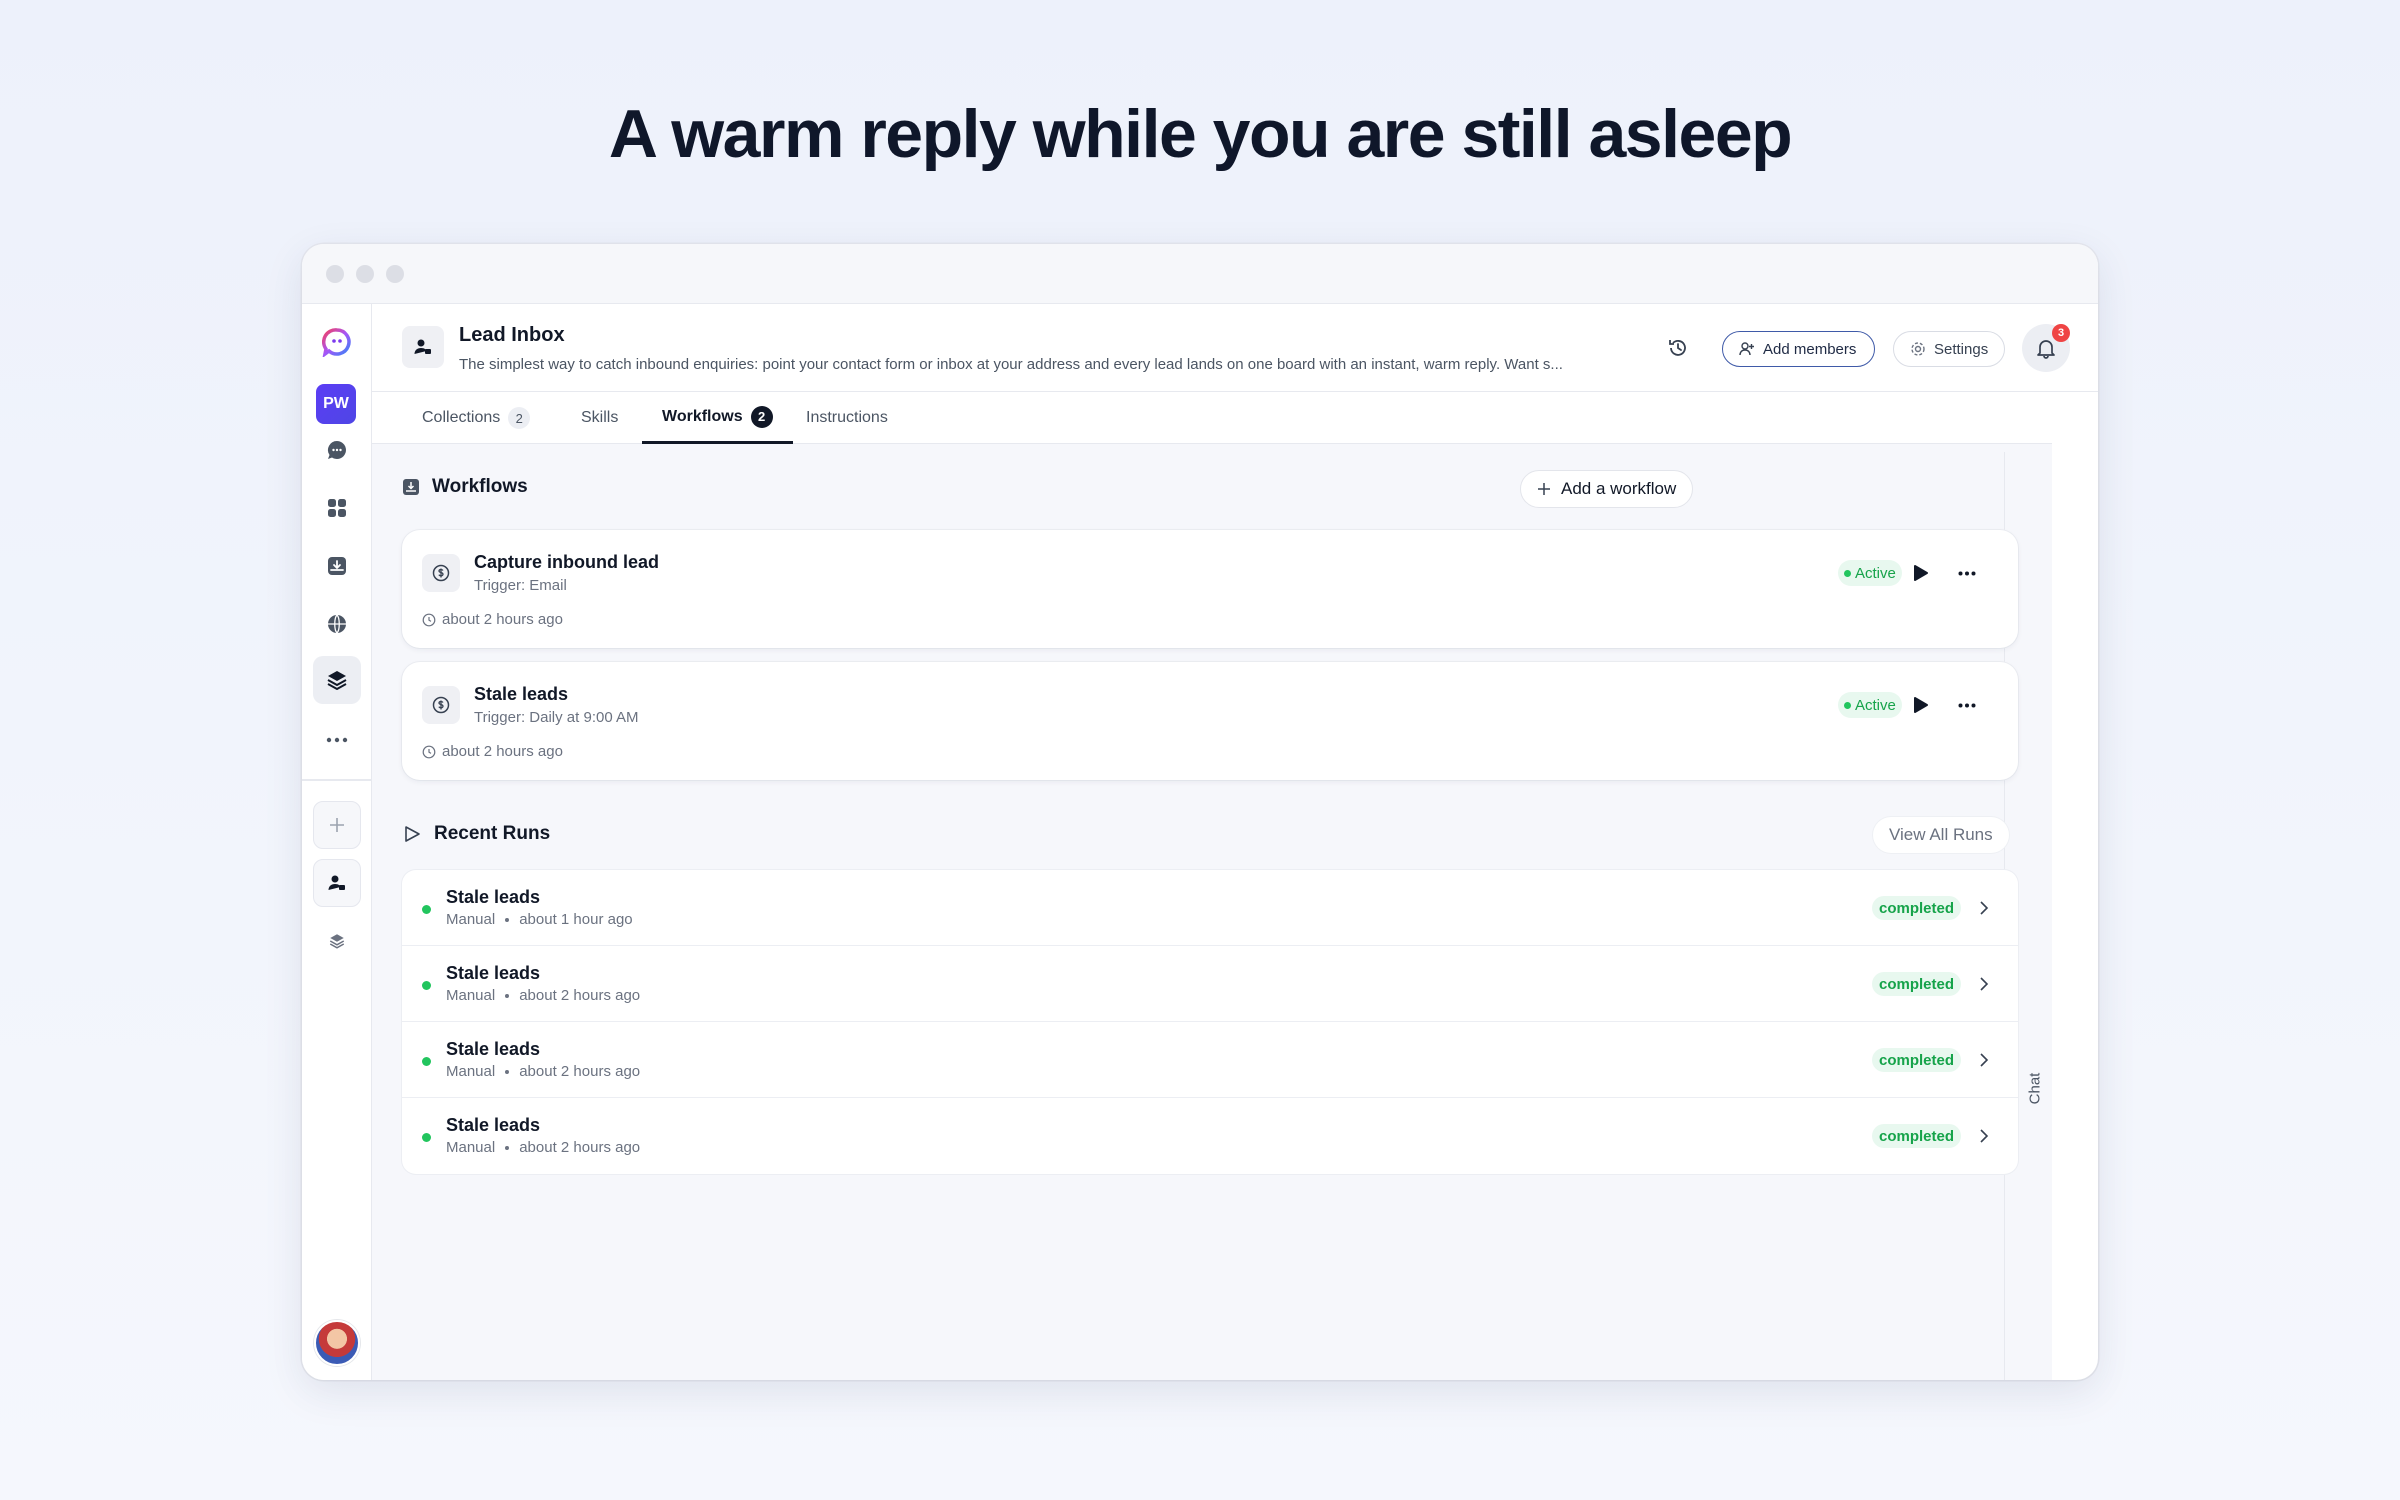 The width and height of the screenshot is (2400, 1500). What do you see at coordinates (336, 404) in the screenshot?
I see `workspace-avatar: PW` at bounding box center [336, 404].